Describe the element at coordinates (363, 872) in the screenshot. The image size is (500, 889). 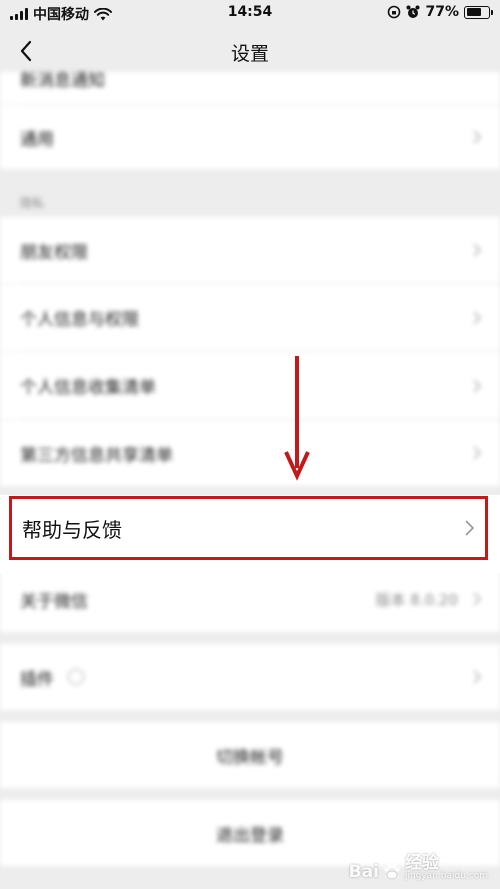
I see `watermark-brand: Bai` at that location.